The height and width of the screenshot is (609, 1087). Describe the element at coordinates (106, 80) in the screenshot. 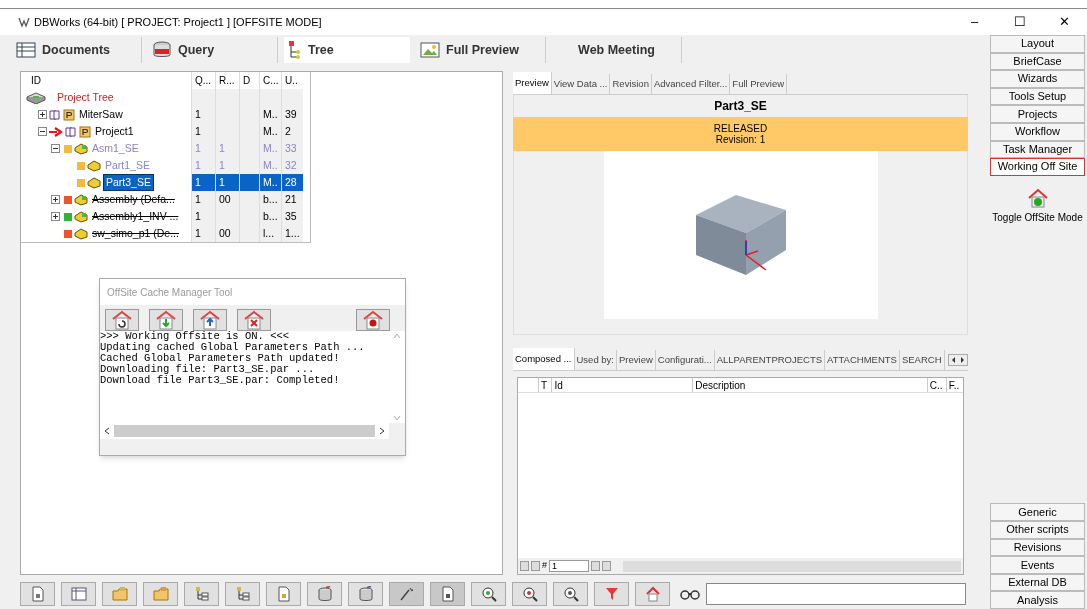

I see `column-header: ID` at that location.